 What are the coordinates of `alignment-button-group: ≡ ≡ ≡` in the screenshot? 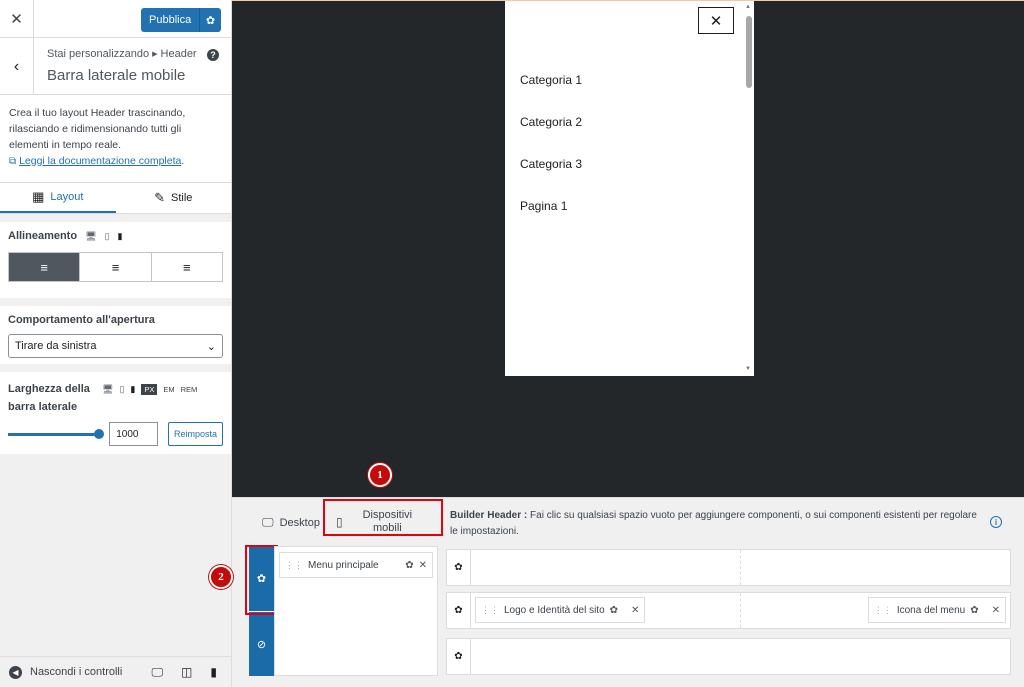 It's located at (115, 267).